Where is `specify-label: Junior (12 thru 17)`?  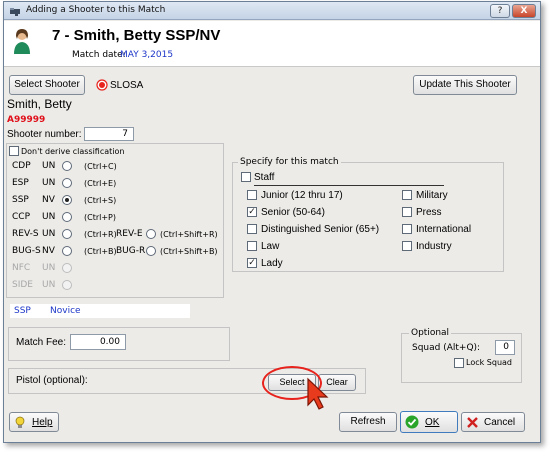 specify-label: Junior (12 thru 17) is located at coordinates (302, 195).